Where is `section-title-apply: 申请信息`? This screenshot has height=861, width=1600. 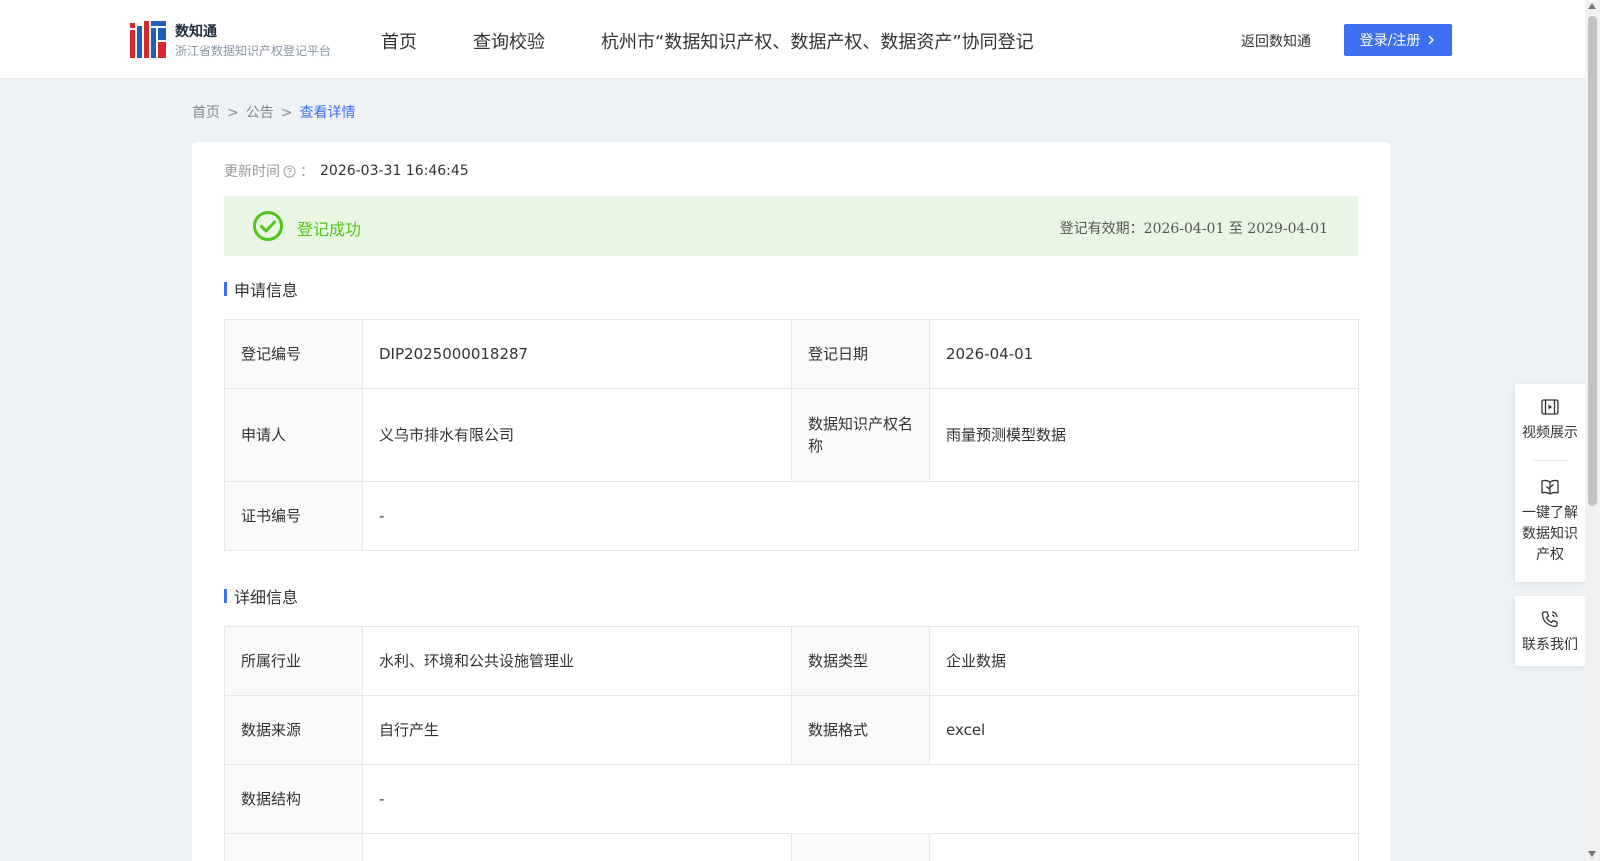
section-title-apply: 申请信息 is located at coordinates (261, 289).